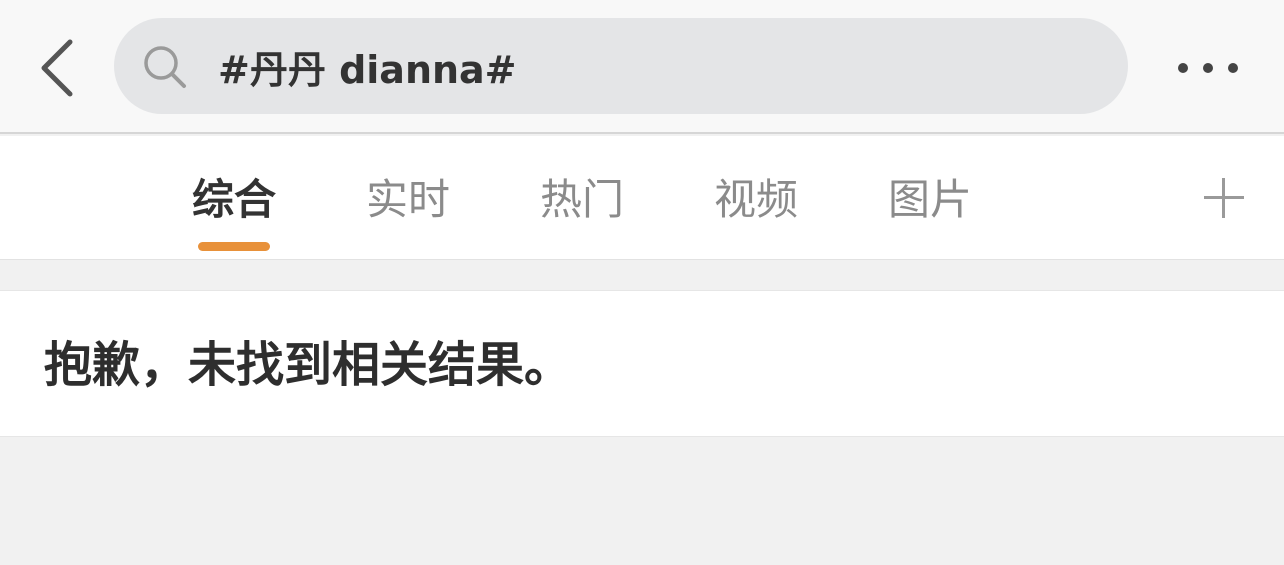 The image size is (1284, 565). I want to click on back-button, so click(56, 68).